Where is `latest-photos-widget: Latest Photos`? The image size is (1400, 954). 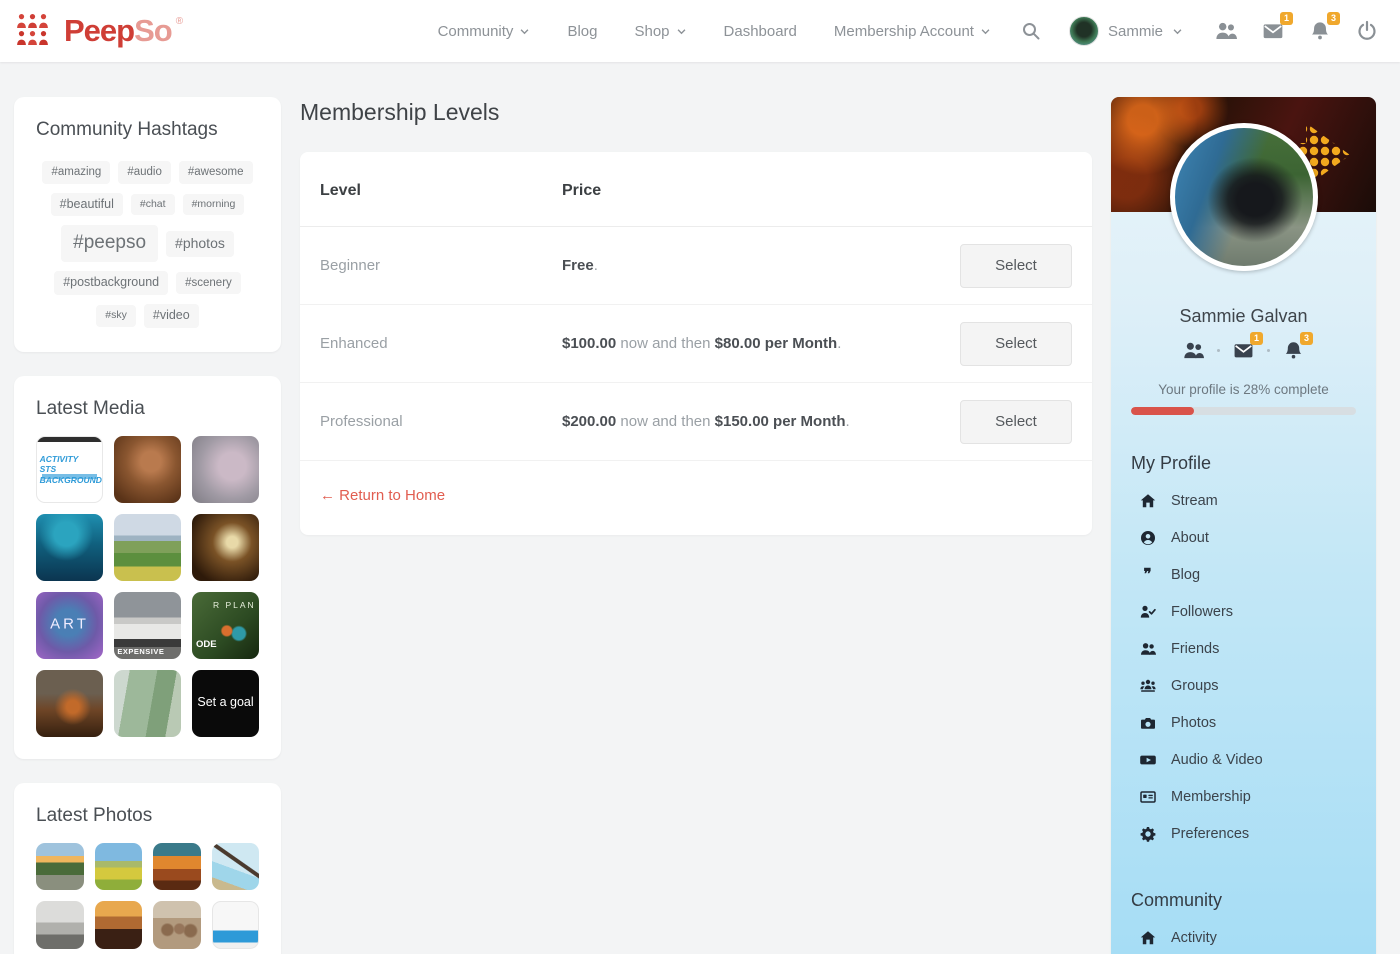
latest-photos-widget: Latest Photos is located at coordinates (147, 868).